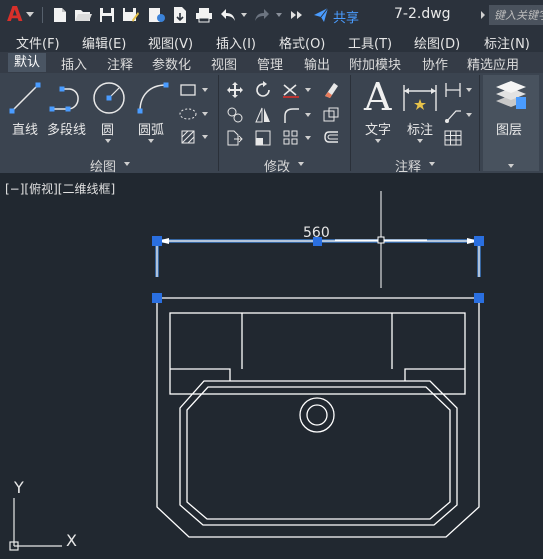  What do you see at coordinates (437, 42) in the screenshot?
I see `menu-draw: 绘图(D)` at bounding box center [437, 42].